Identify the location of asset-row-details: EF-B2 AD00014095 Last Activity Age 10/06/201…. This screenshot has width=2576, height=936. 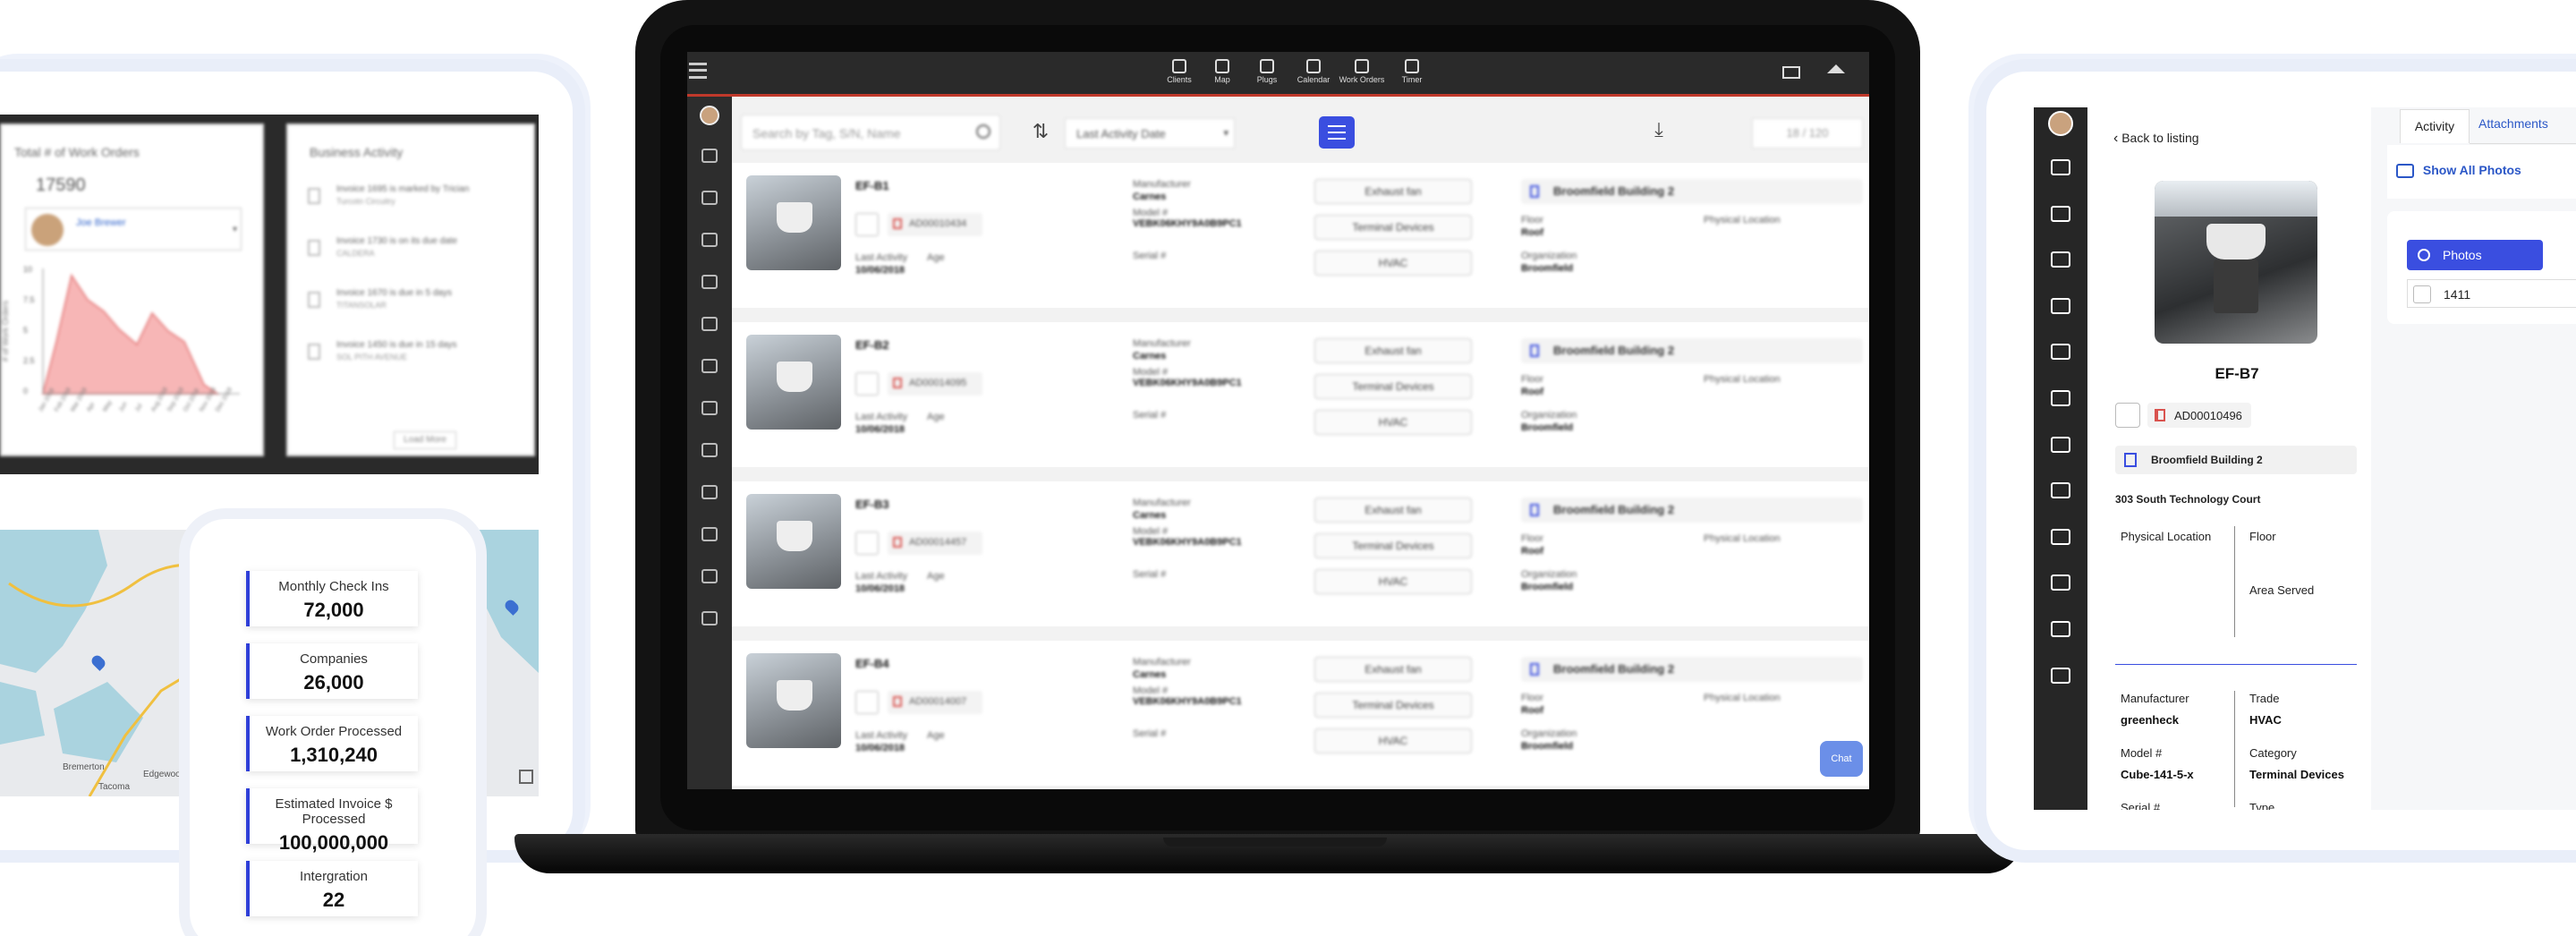
(1300, 395).